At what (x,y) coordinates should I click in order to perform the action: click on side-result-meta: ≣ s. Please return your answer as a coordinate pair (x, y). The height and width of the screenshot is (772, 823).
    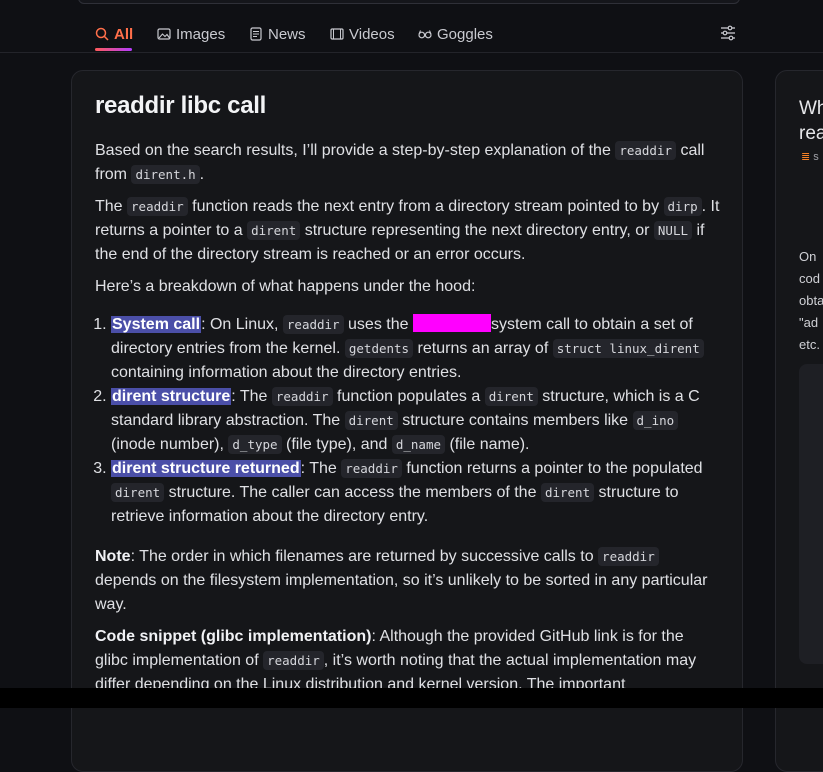
    Looking at the image, I should click on (810, 156).